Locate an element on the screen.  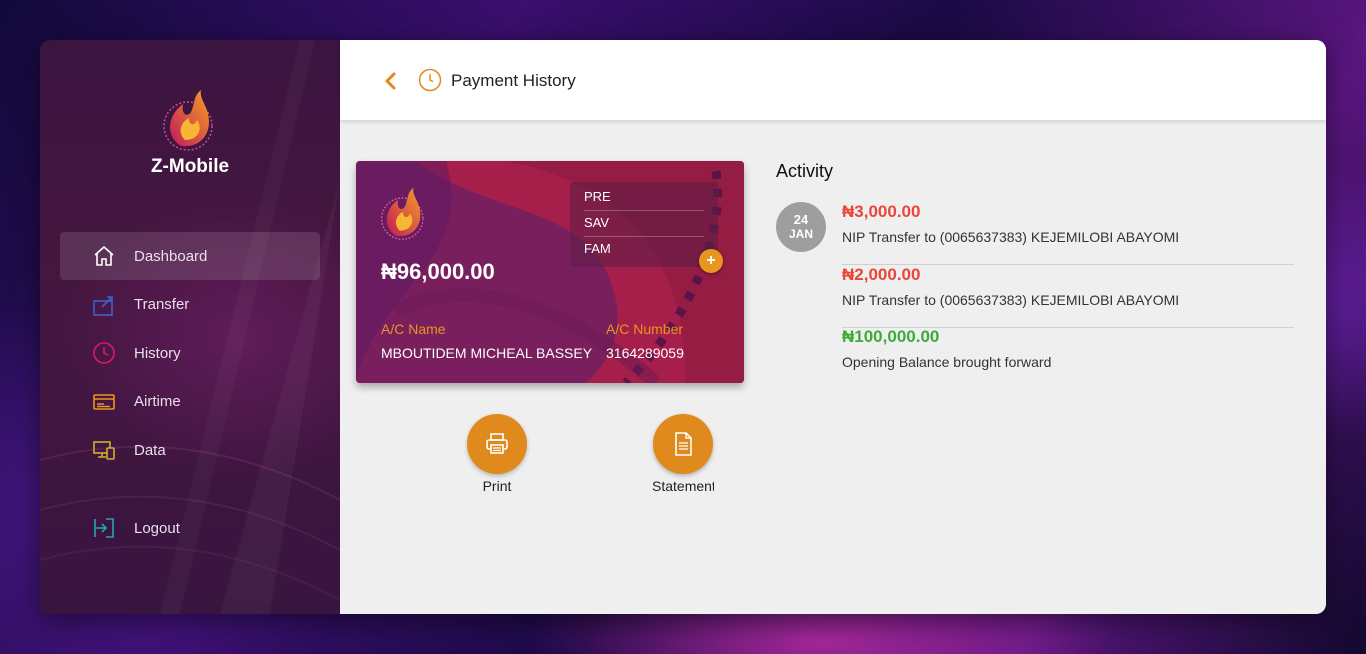
account-balance: ₦96,000.00 is located at coordinates (438, 271).